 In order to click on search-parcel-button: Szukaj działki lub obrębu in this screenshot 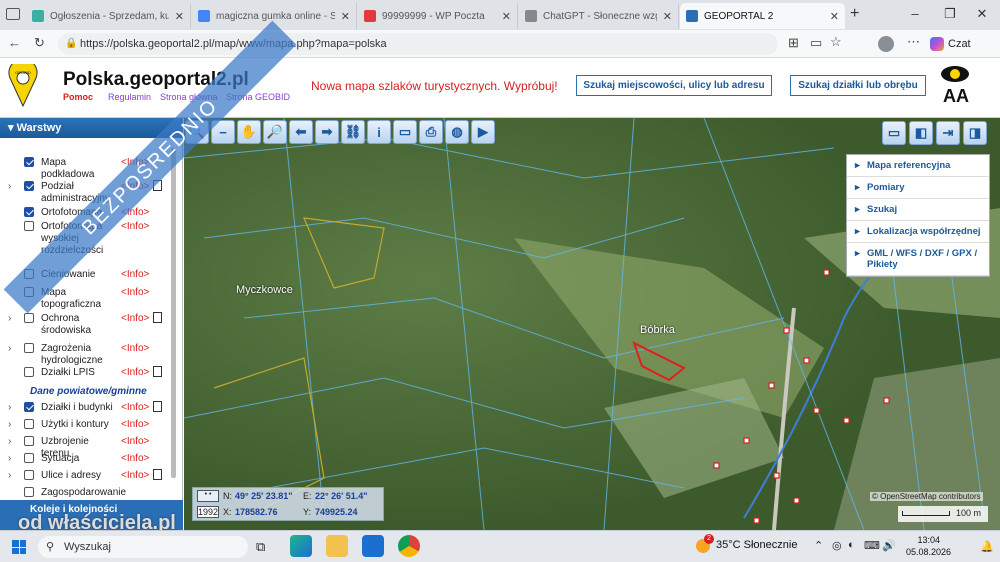, I will do `click(858, 85)`.